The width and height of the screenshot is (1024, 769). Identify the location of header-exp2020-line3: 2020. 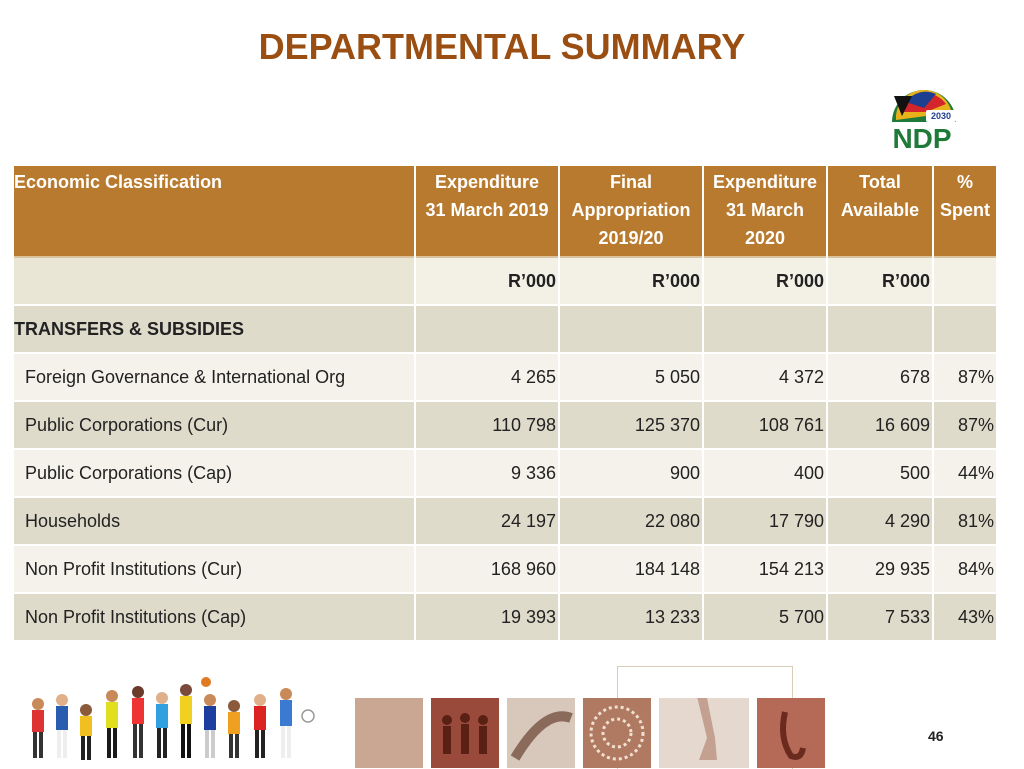
(765, 238).